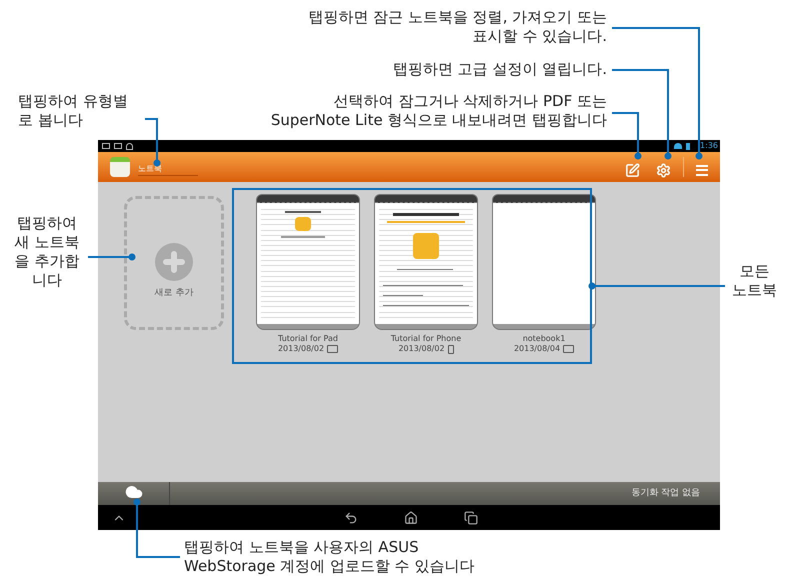 The image size is (786, 578). What do you see at coordinates (499, 69) in the screenshot?
I see `callout-text: 탭핑하면 고급 설정이 열립니다.` at bounding box center [499, 69].